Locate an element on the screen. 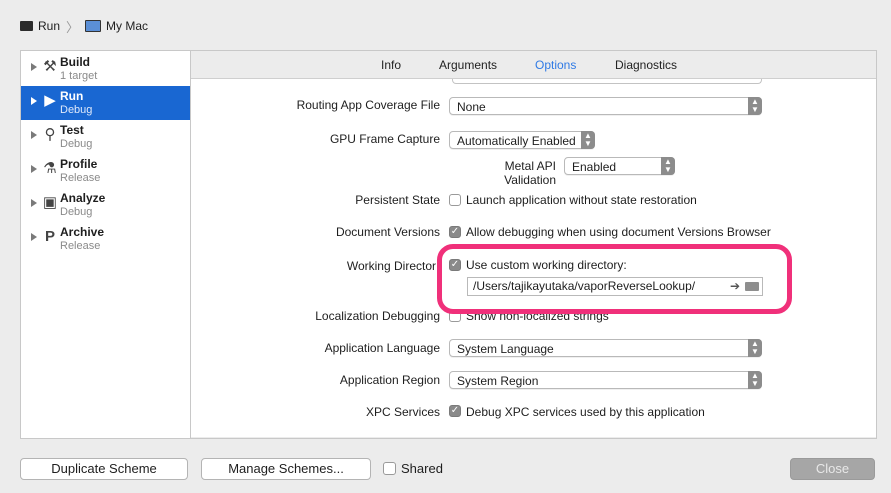  sidebar-item-analyze: ▣ Analyze Debug is located at coordinates (106, 205).